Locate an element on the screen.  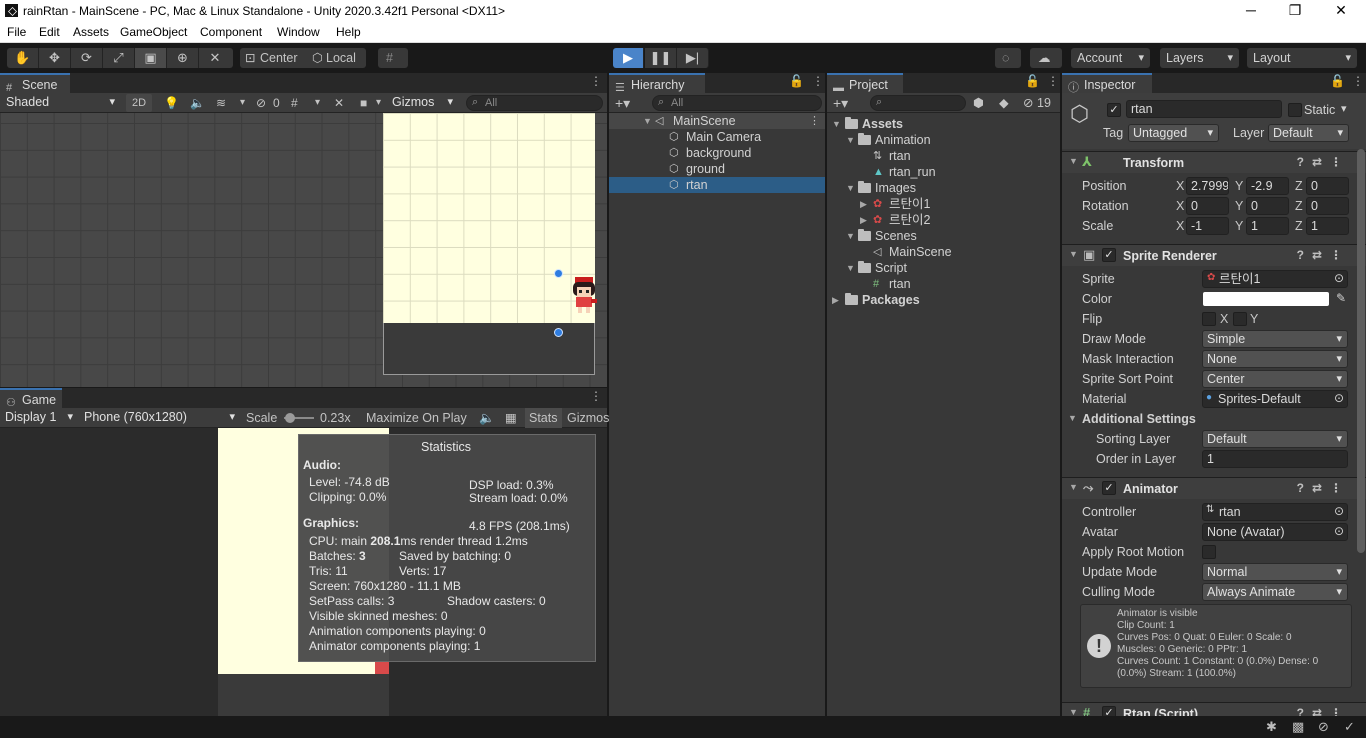
tab-scene: # Scene is located at coordinates (35, 83).